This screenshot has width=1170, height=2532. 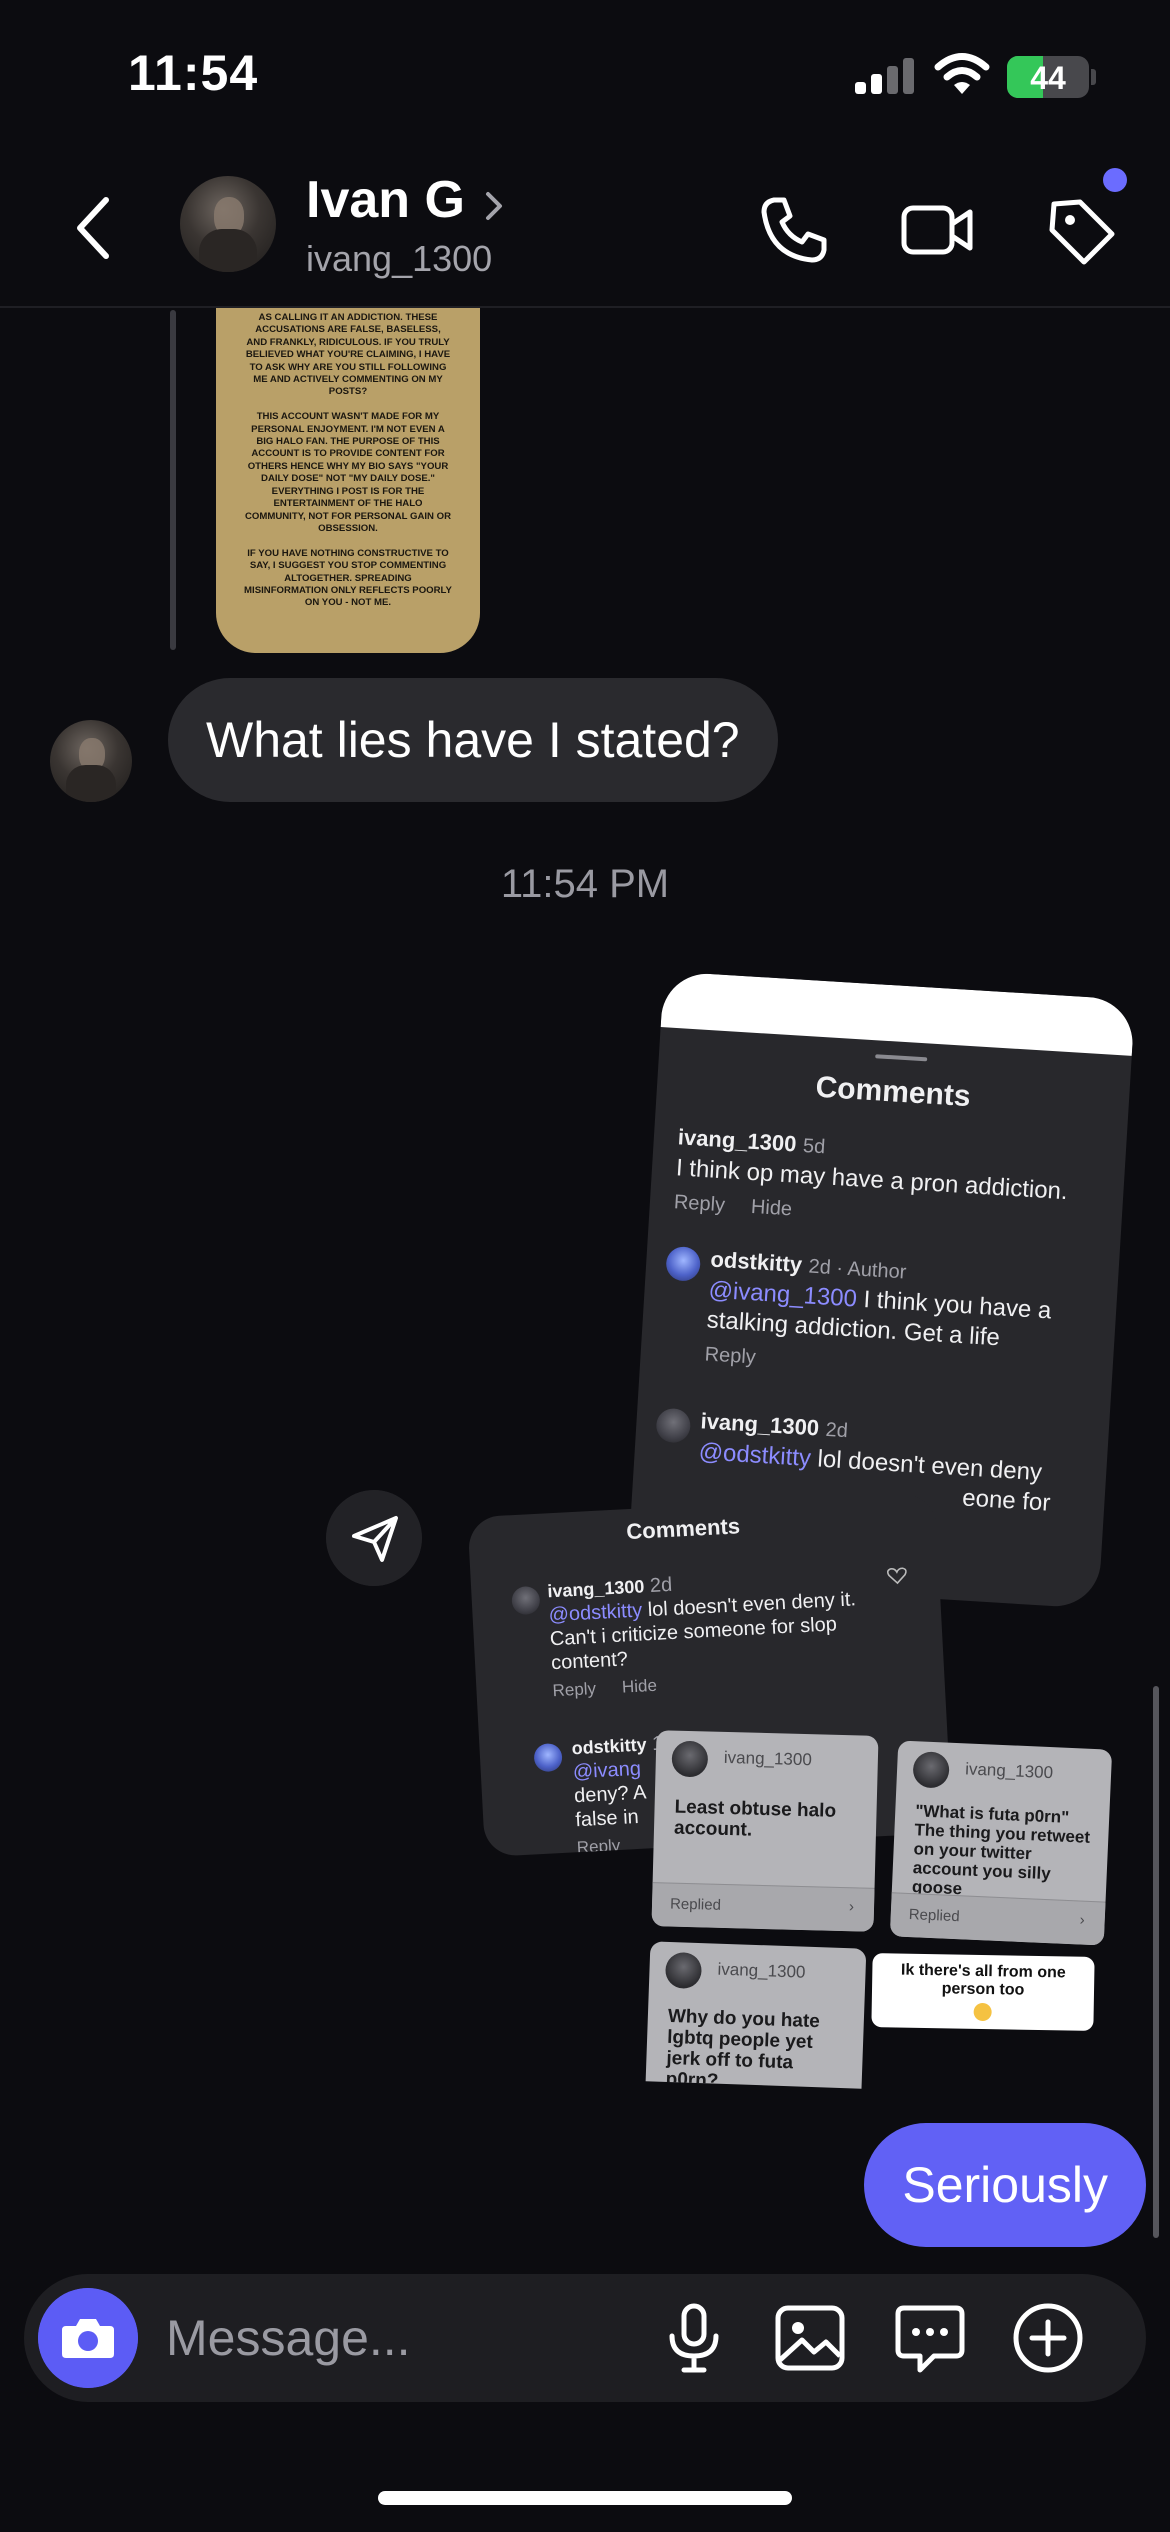 What do you see at coordinates (930, 2338) in the screenshot?
I see `chat-bubble-icon` at bounding box center [930, 2338].